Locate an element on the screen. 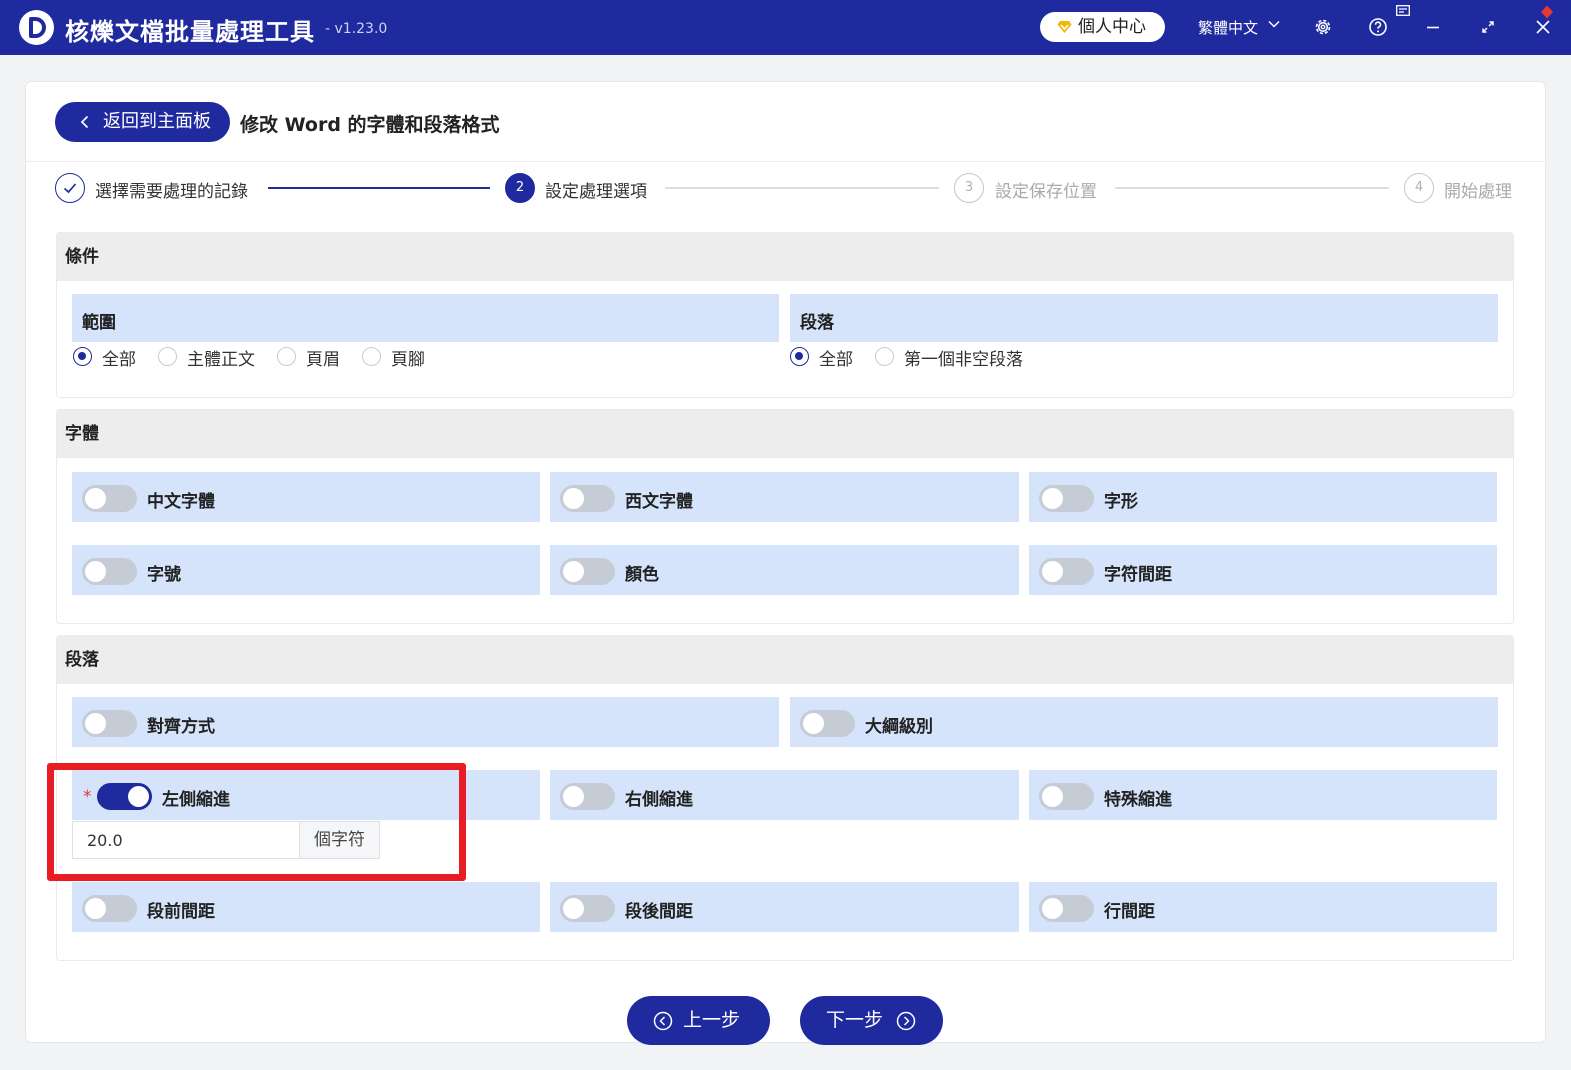 This screenshot has height=1070, width=1571. prev-step-button: 上一步 is located at coordinates (698, 1020).